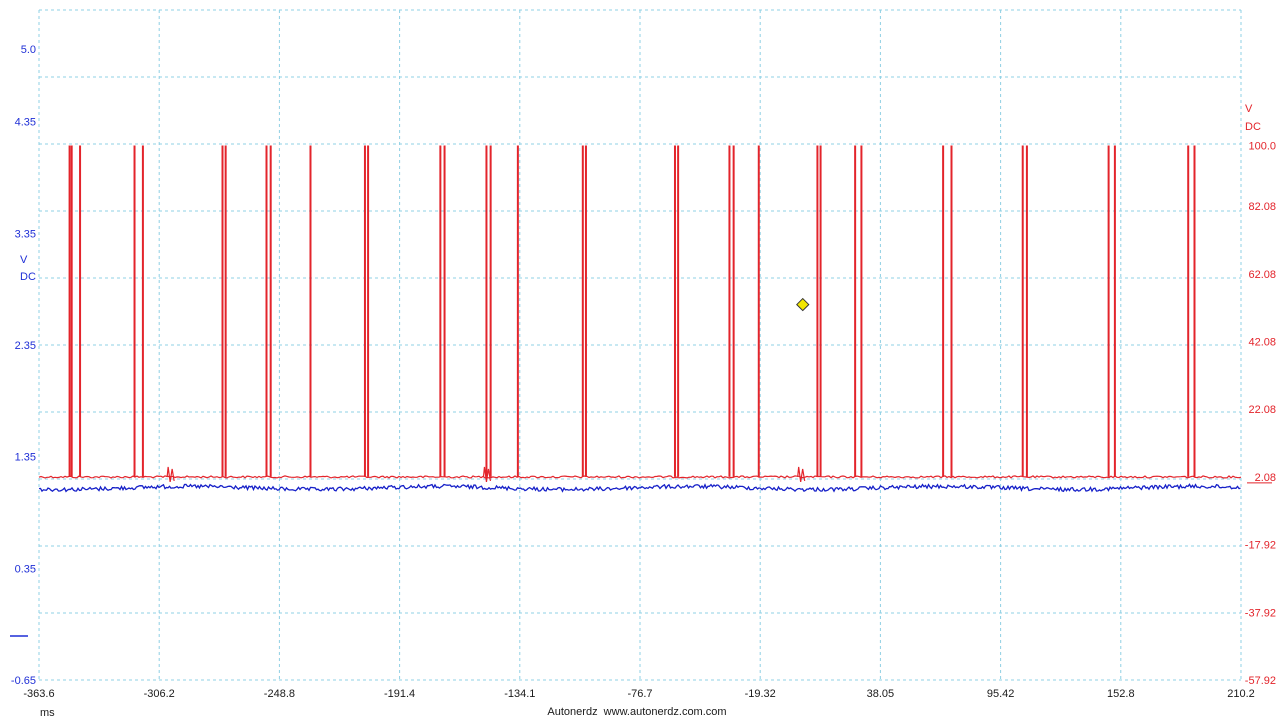 This screenshot has height=725, width=1280. I want to click on right-axis-coupling: DC, so click(1253, 127).